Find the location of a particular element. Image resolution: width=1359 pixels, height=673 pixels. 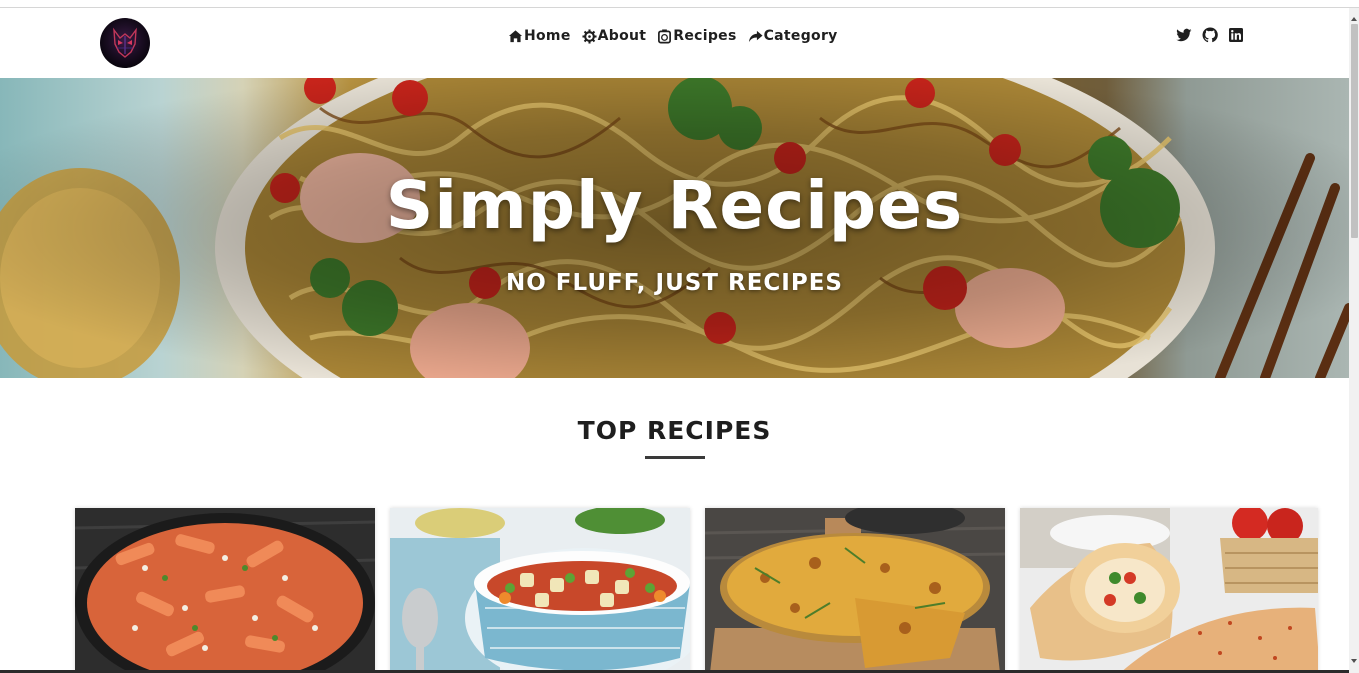

nav-category-label: Category is located at coordinates (800, 36).